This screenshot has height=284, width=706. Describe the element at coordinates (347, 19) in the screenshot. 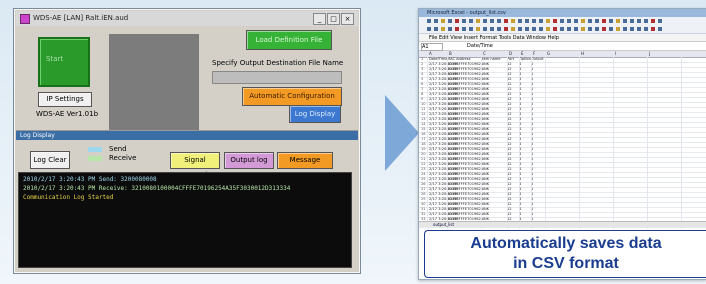

I see `close-button: ×` at that location.